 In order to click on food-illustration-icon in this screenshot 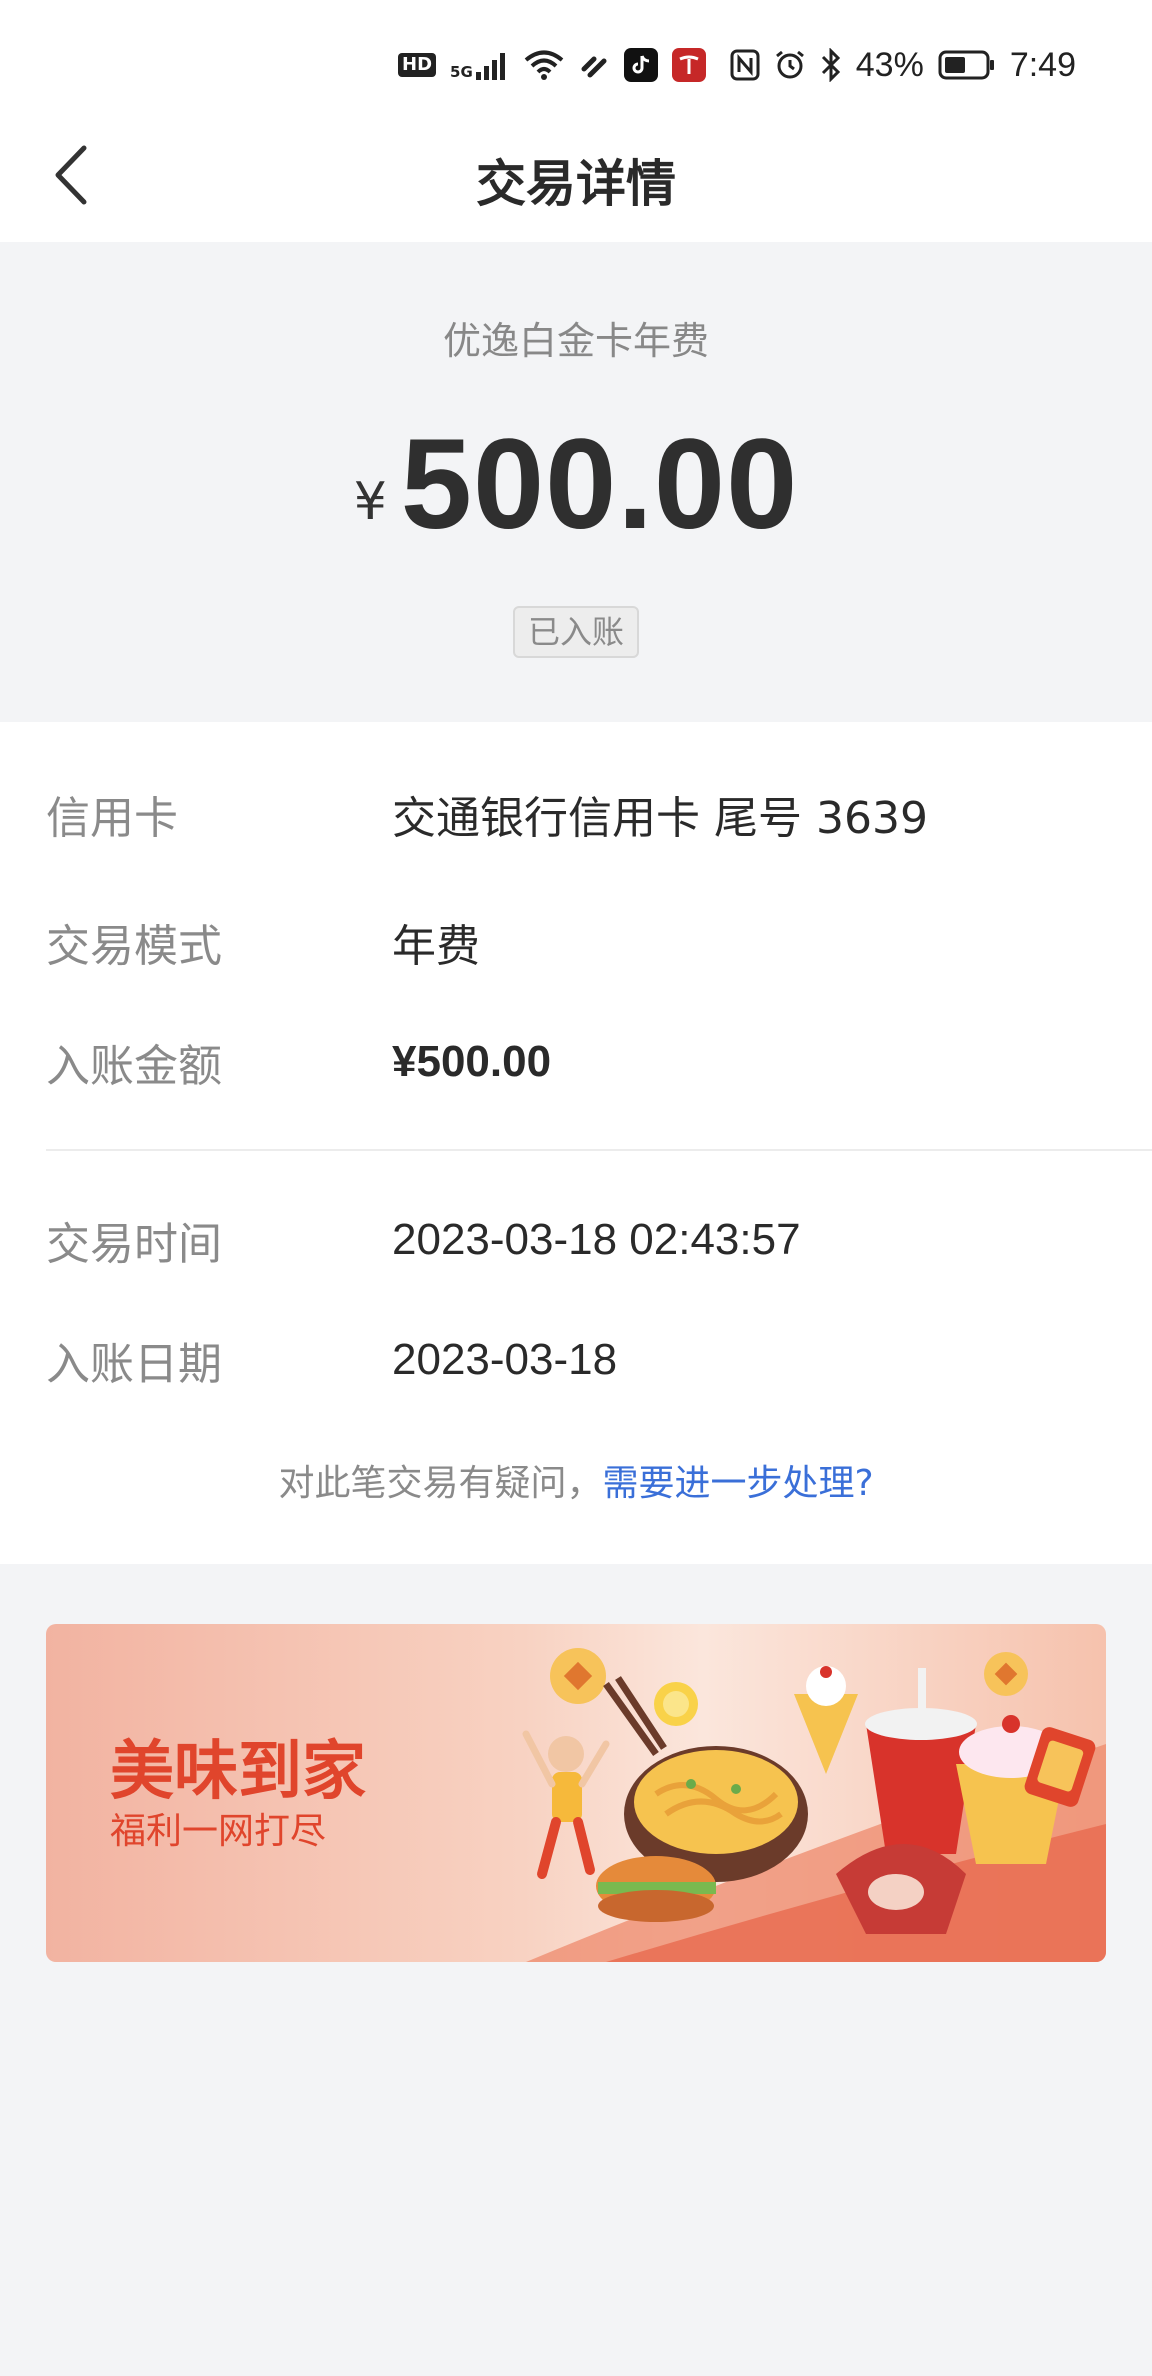, I will do `click(814, 1805)`.